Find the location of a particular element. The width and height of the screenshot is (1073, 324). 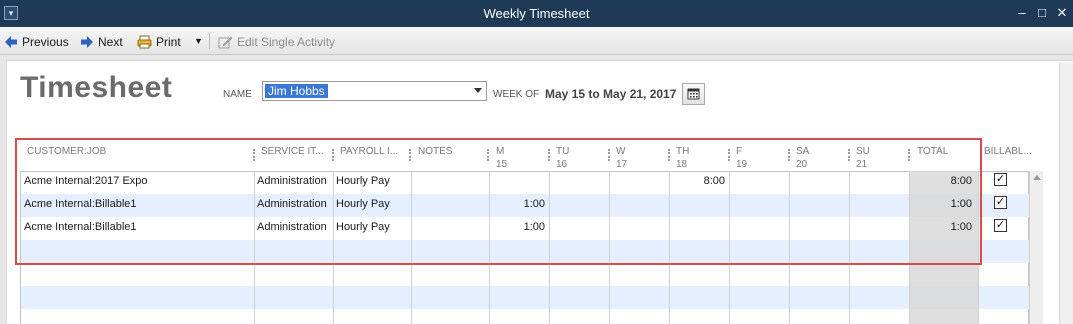

next-button: Next is located at coordinates (101, 41).